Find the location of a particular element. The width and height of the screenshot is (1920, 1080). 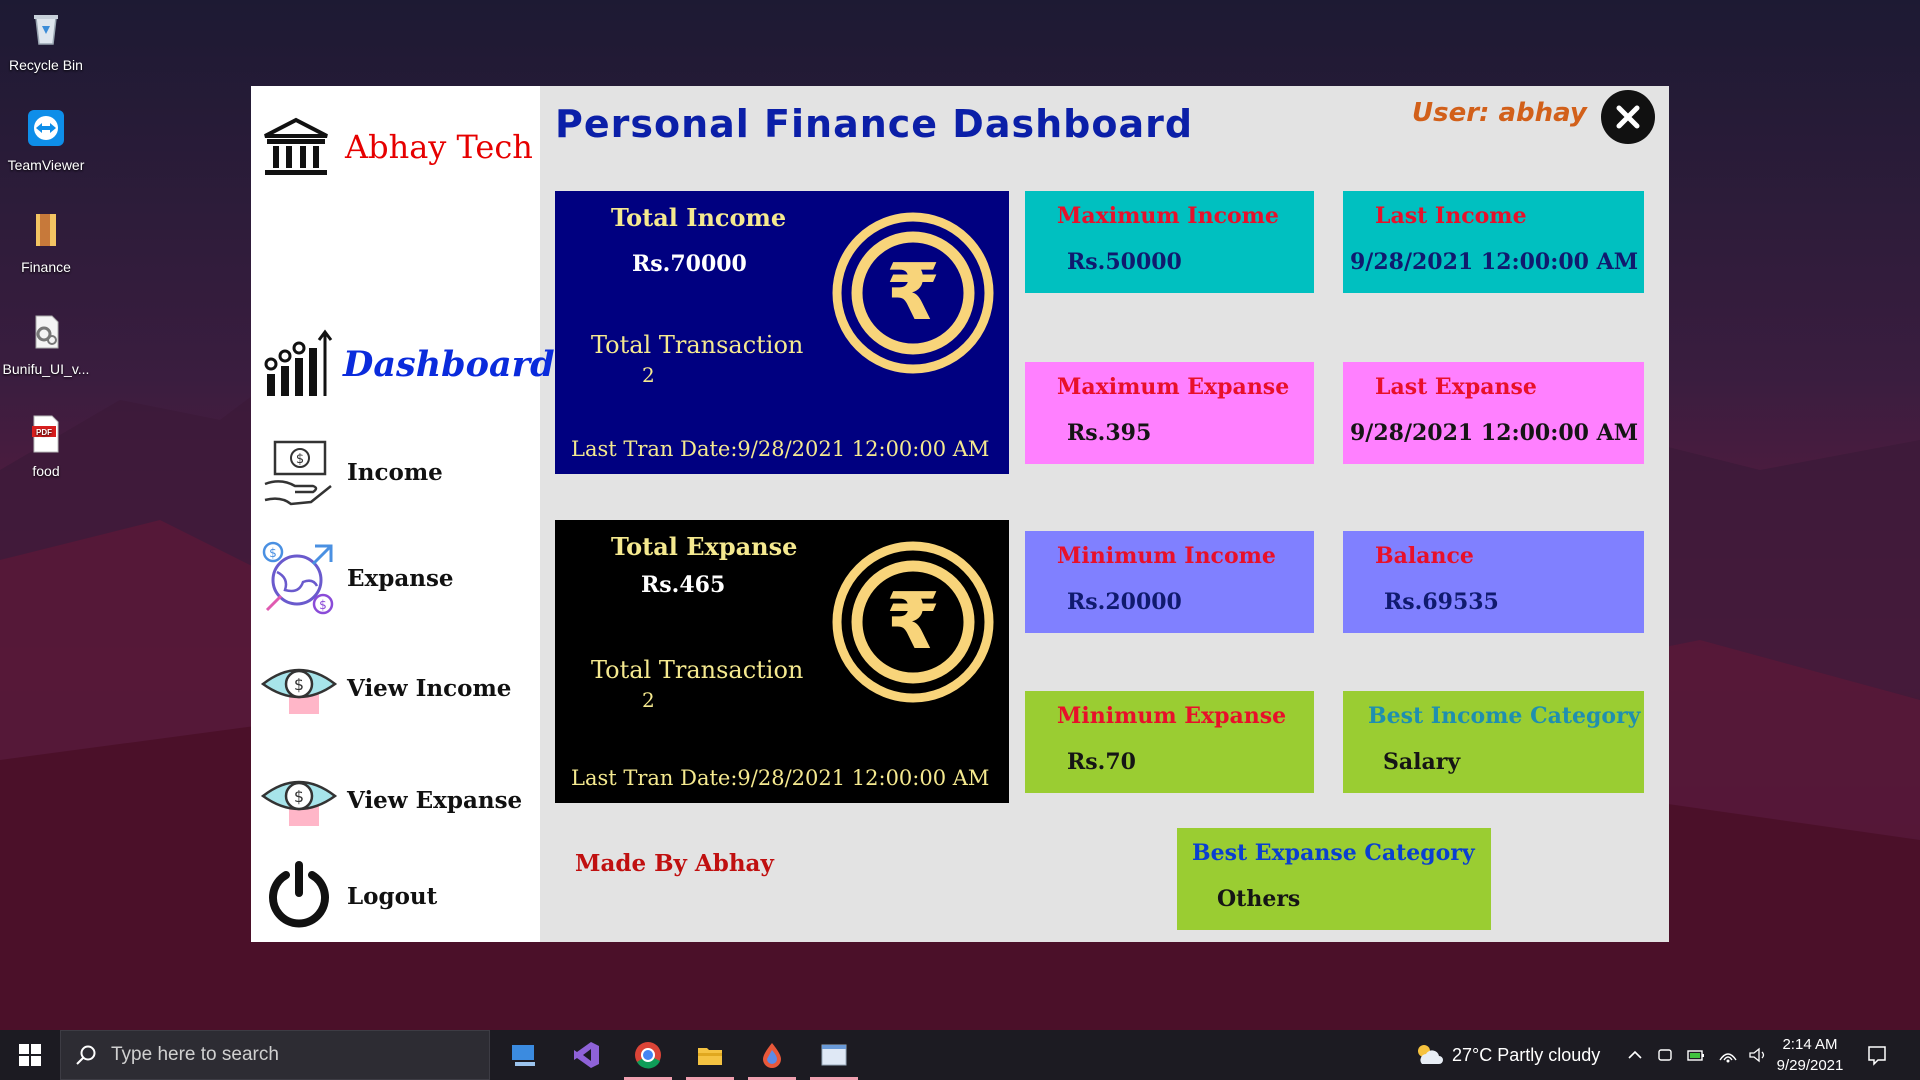

expanse-transaction-label: Total Transaction is located at coordinates (697, 670).